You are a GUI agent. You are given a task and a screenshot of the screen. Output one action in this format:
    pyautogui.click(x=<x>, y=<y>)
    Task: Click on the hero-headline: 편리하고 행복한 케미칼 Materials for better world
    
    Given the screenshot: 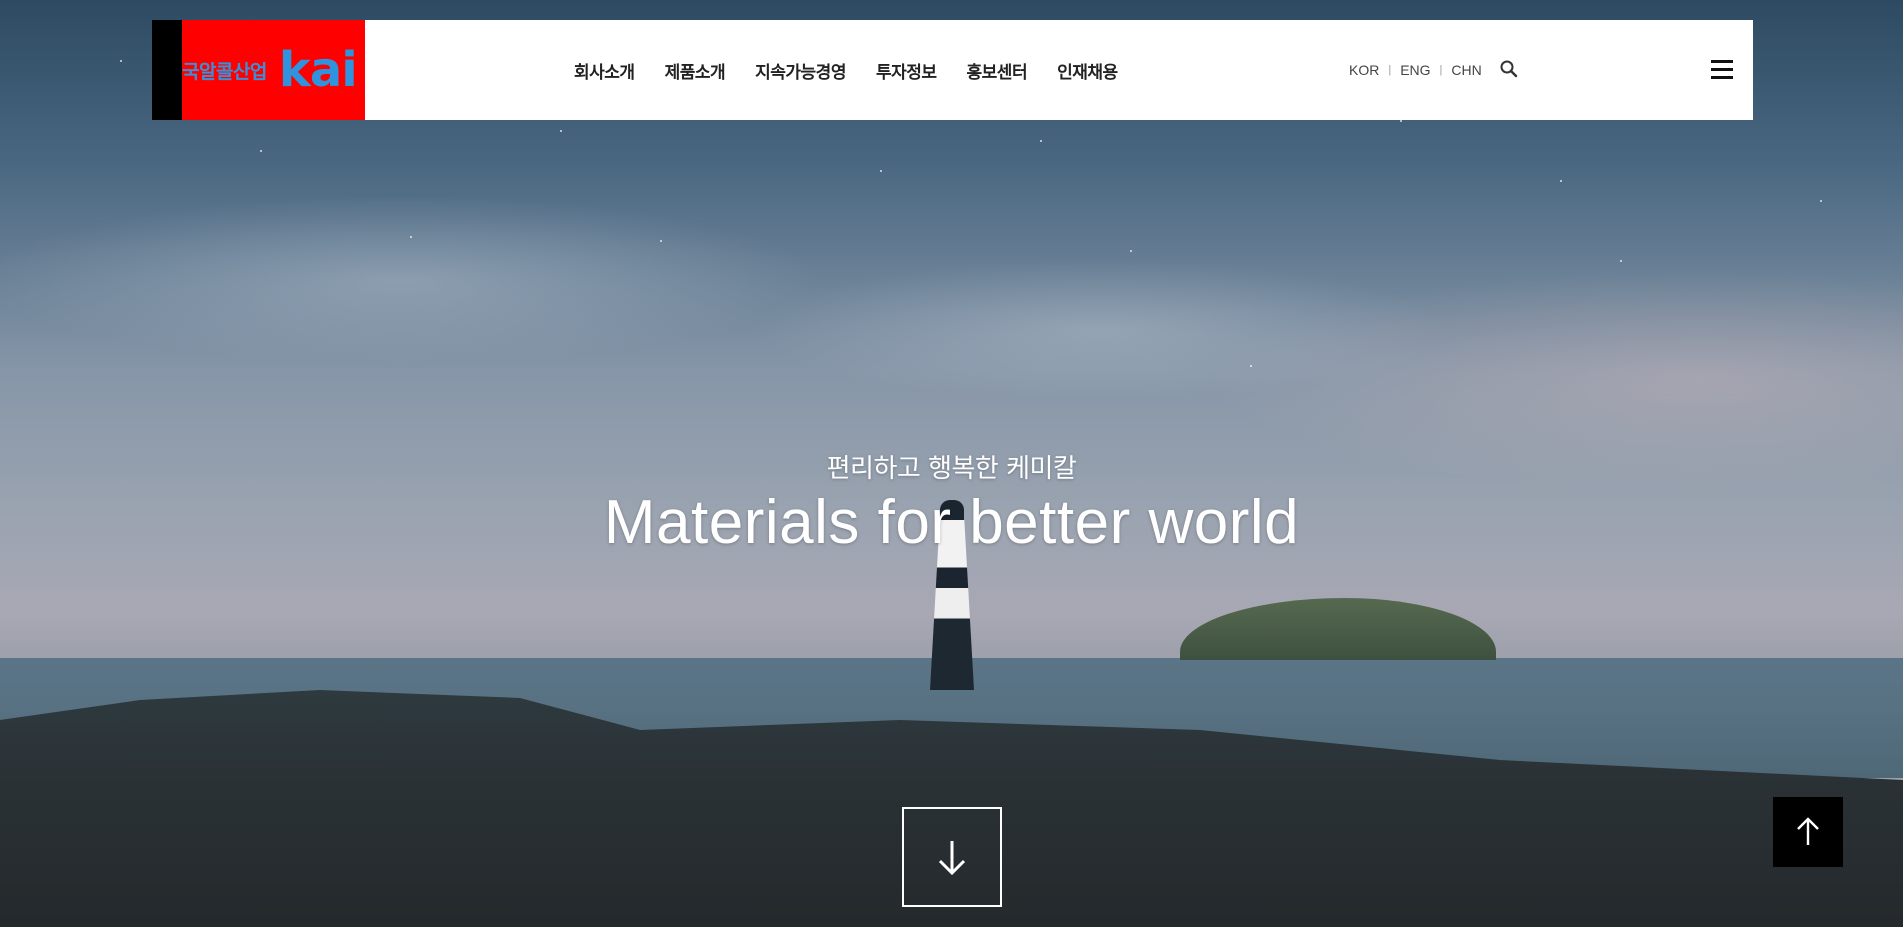 What is the action you would take?
    pyautogui.click(x=951, y=503)
    